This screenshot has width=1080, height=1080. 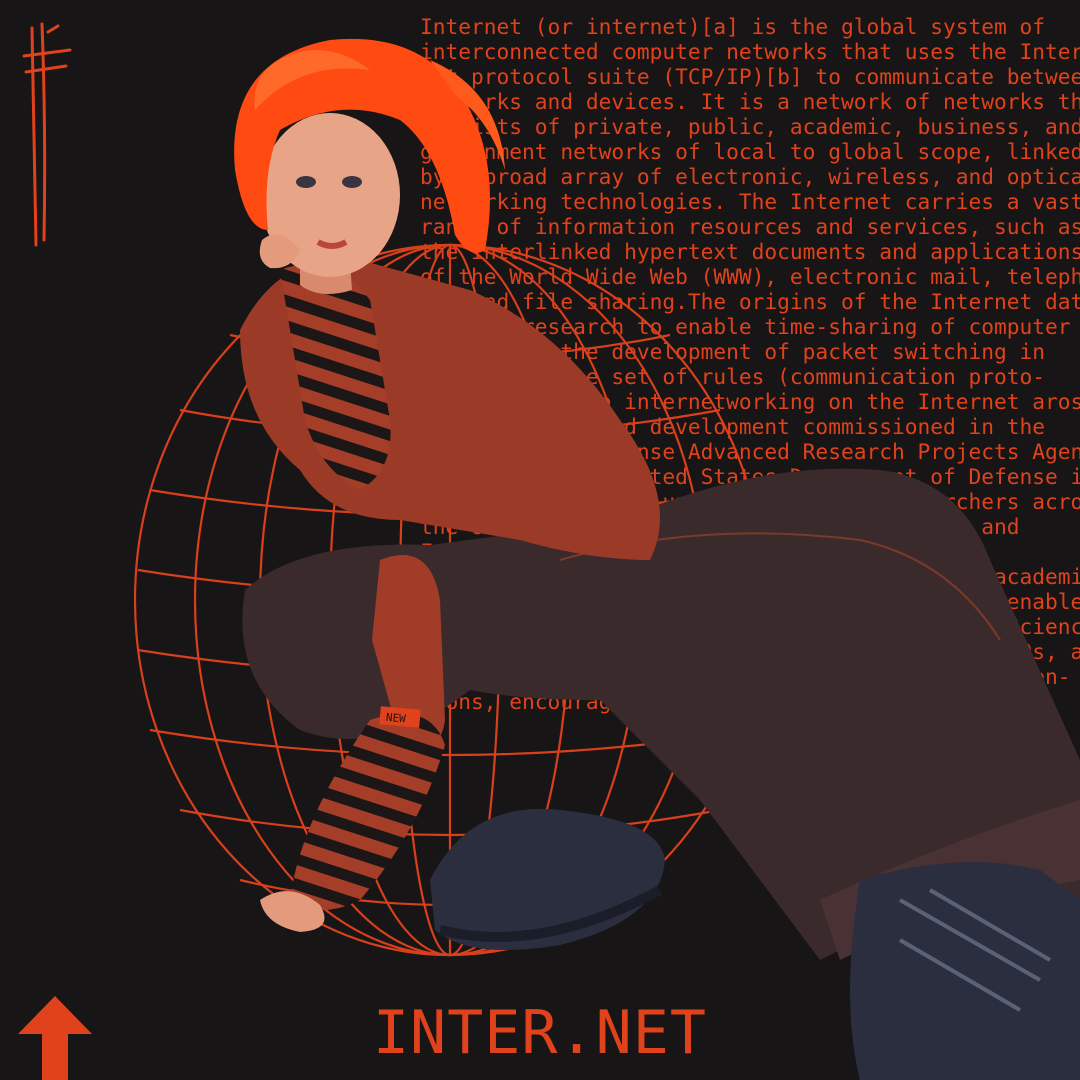 What do you see at coordinates (540, 1033) in the screenshot?
I see `poster-title: INTER.NET` at bounding box center [540, 1033].